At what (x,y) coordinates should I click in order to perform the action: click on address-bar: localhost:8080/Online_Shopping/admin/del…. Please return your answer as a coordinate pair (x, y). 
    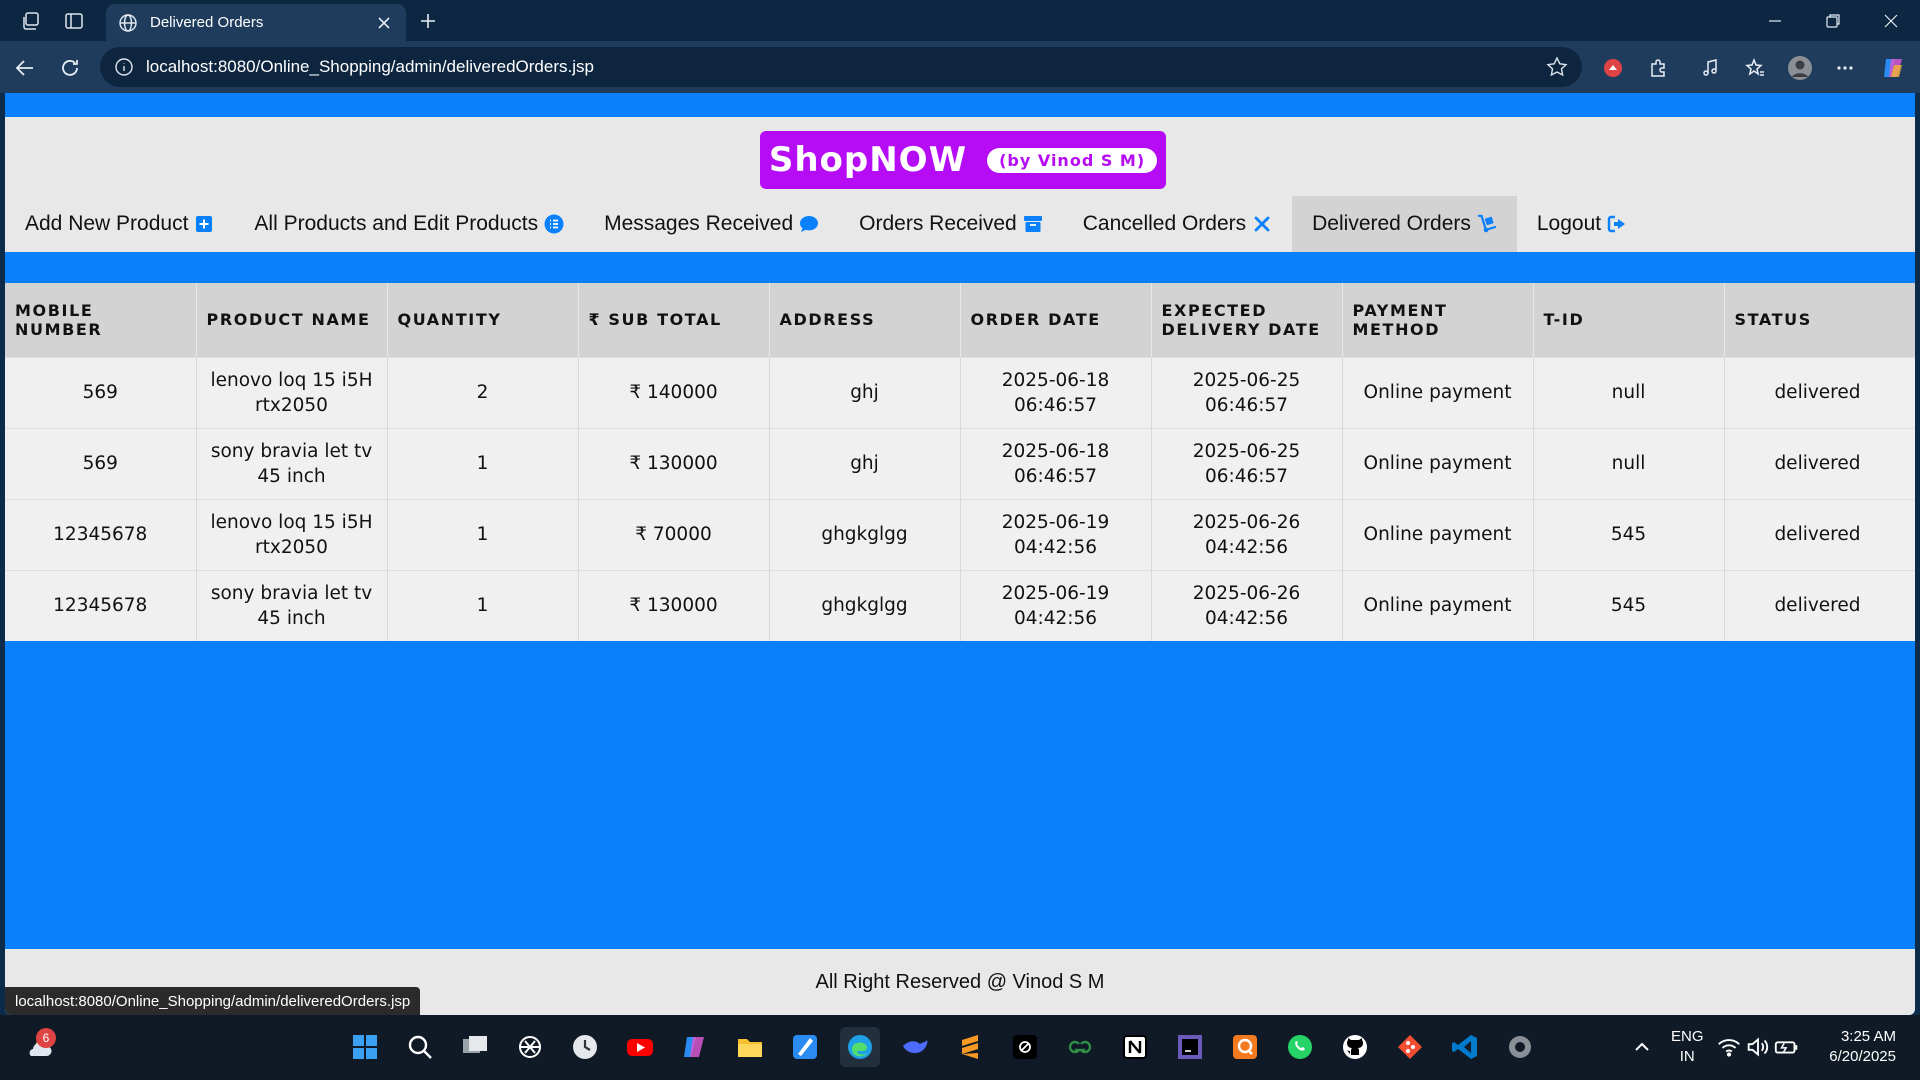
    Looking at the image, I should click on (841, 67).